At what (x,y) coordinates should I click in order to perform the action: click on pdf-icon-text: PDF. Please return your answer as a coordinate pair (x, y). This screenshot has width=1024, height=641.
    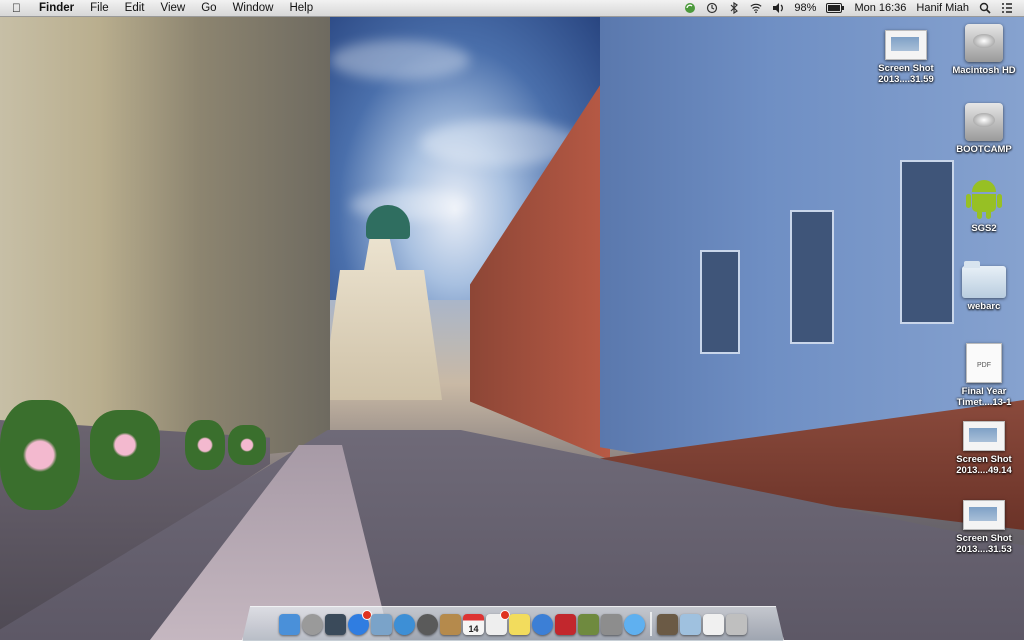
    Looking at the image, I should click on (984, 365).